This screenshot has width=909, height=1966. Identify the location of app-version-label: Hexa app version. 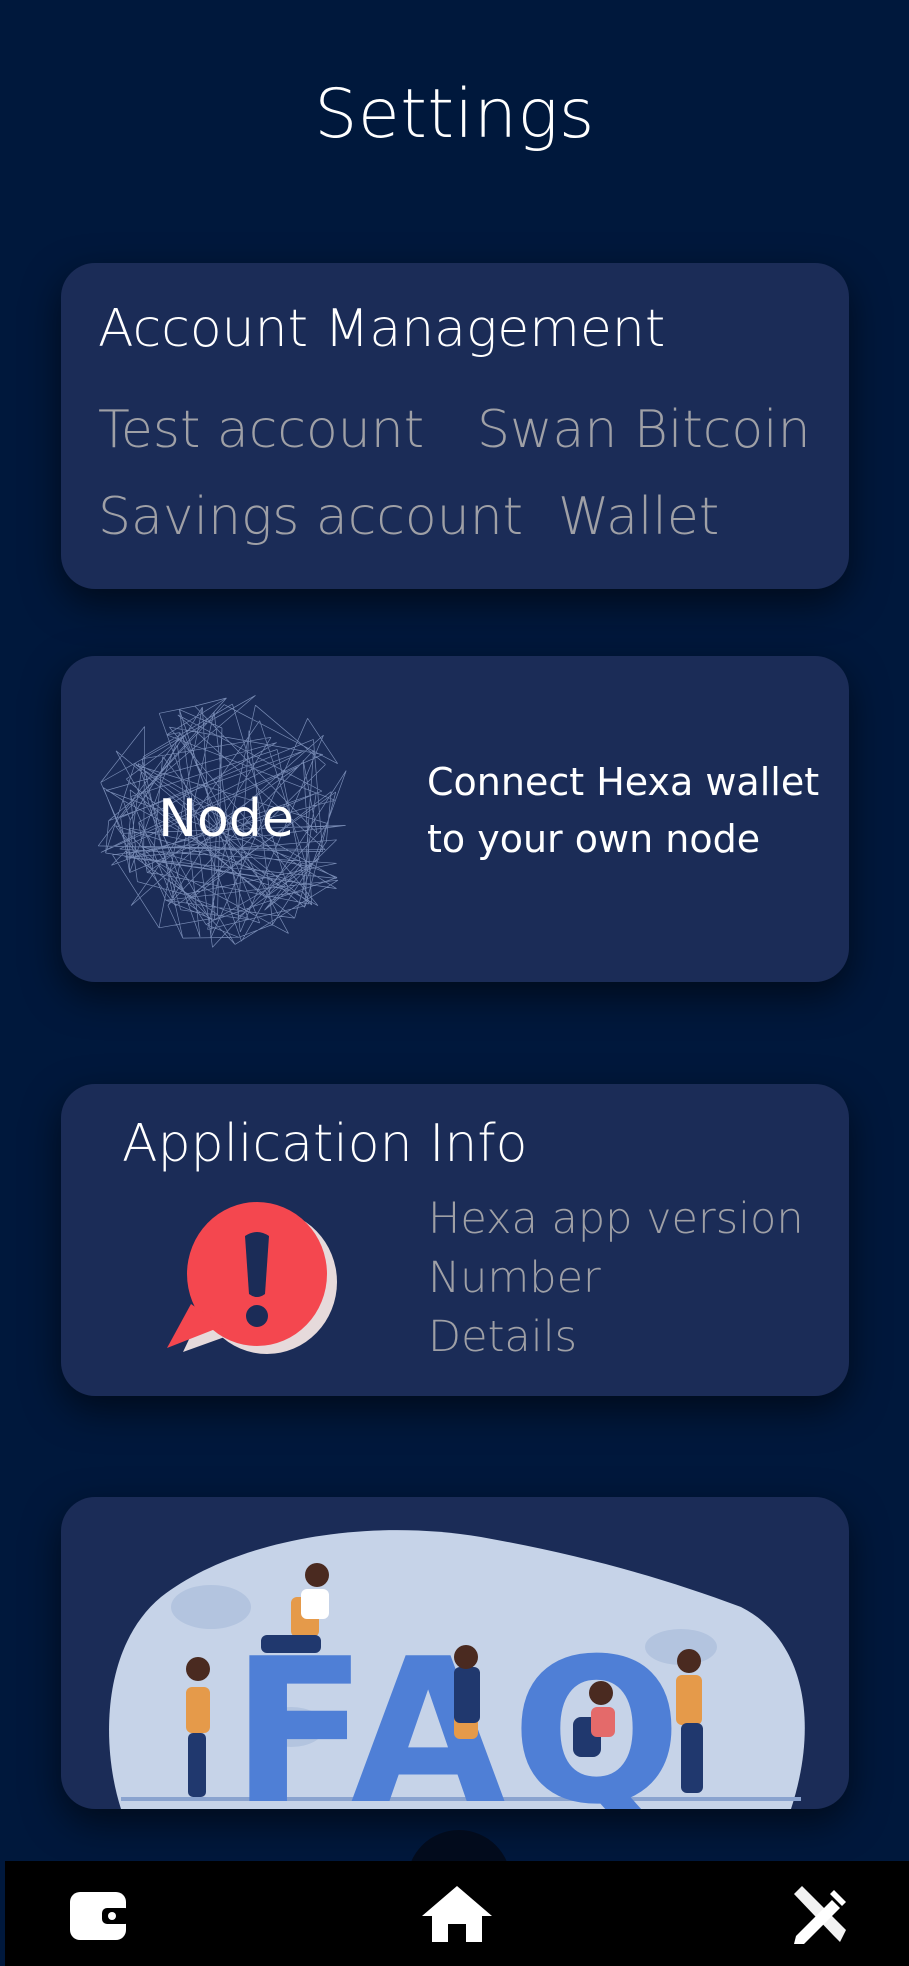
(616, 1219).